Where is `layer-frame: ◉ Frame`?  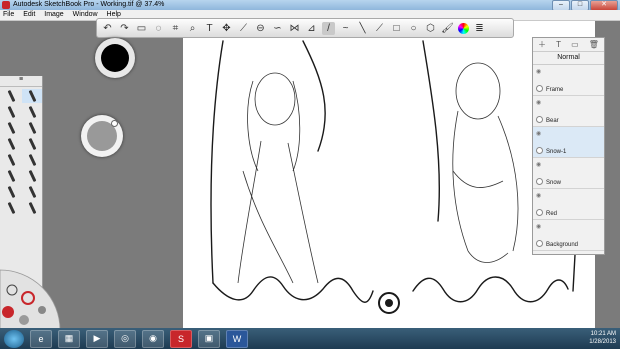
layer-frame: ◉ Frame is located at coordinates (568, 80).